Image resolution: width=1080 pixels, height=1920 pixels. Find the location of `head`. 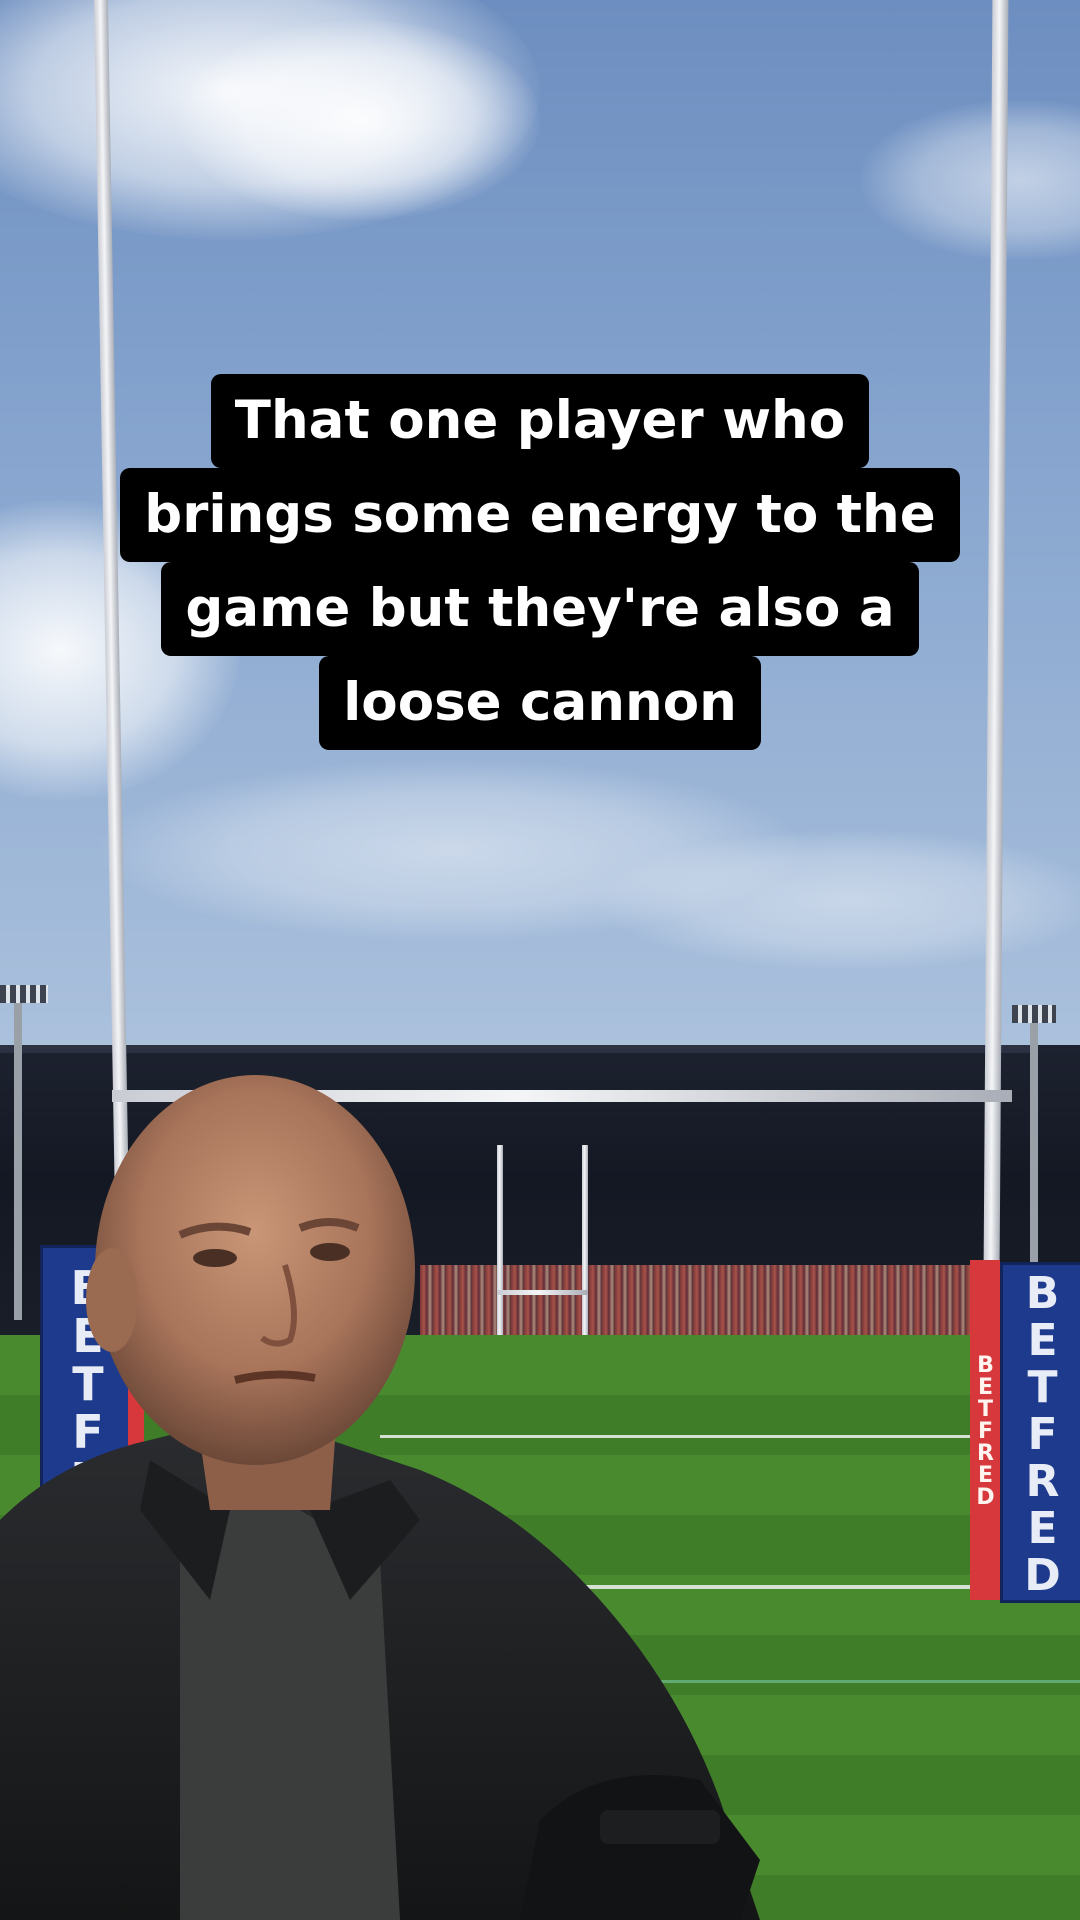

head is located at coordinates (255, 1270).